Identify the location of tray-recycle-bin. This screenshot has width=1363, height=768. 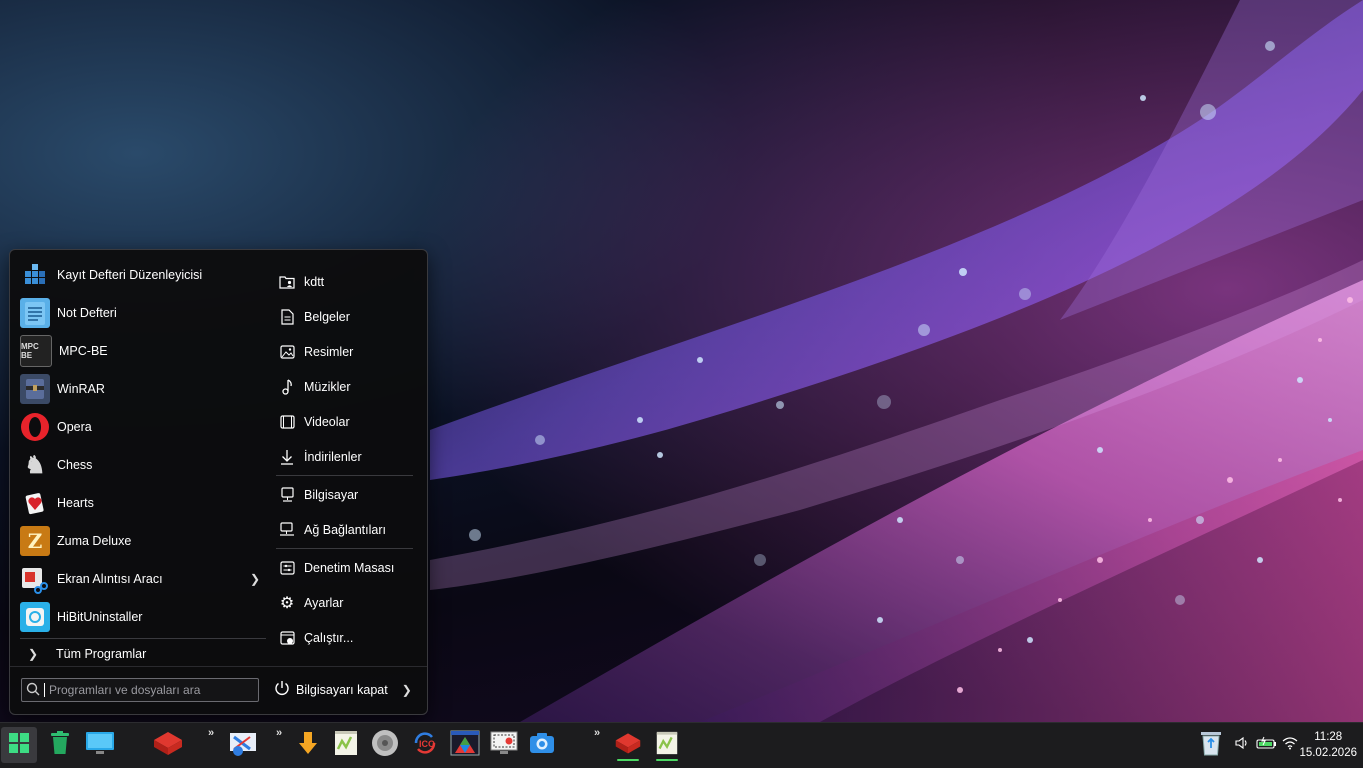
(1211, 745).